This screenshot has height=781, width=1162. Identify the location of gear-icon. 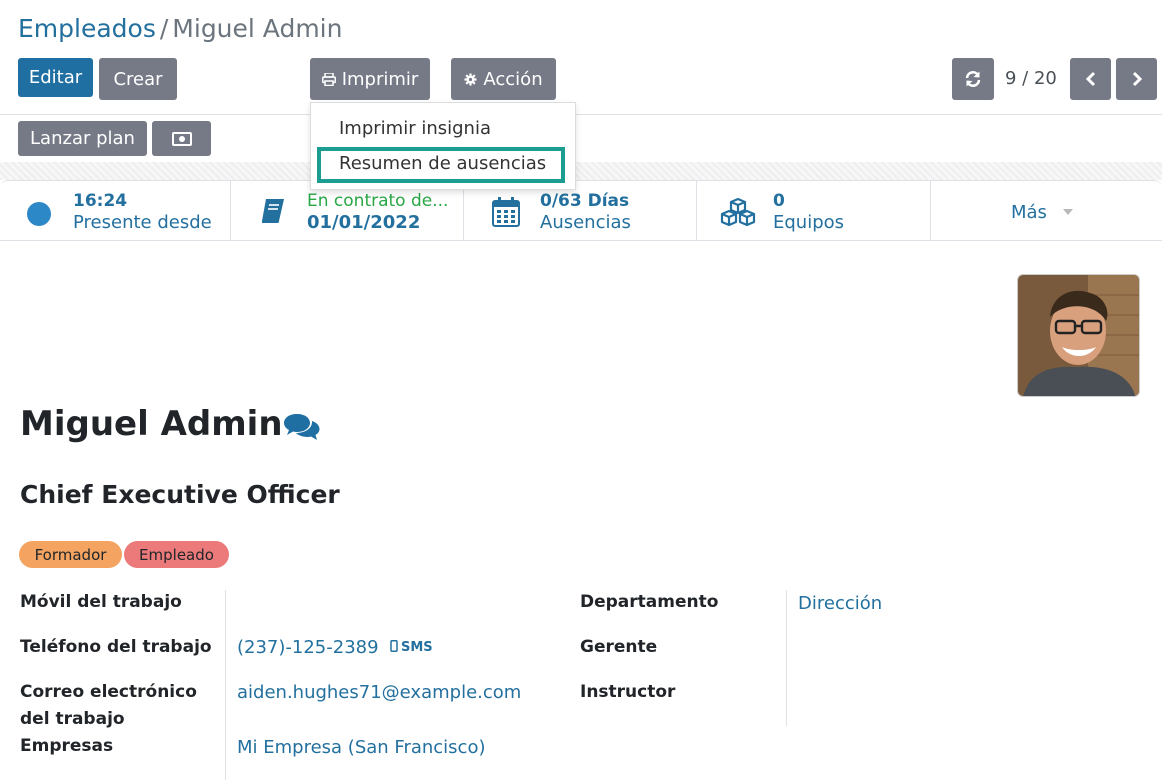
(470, 79).